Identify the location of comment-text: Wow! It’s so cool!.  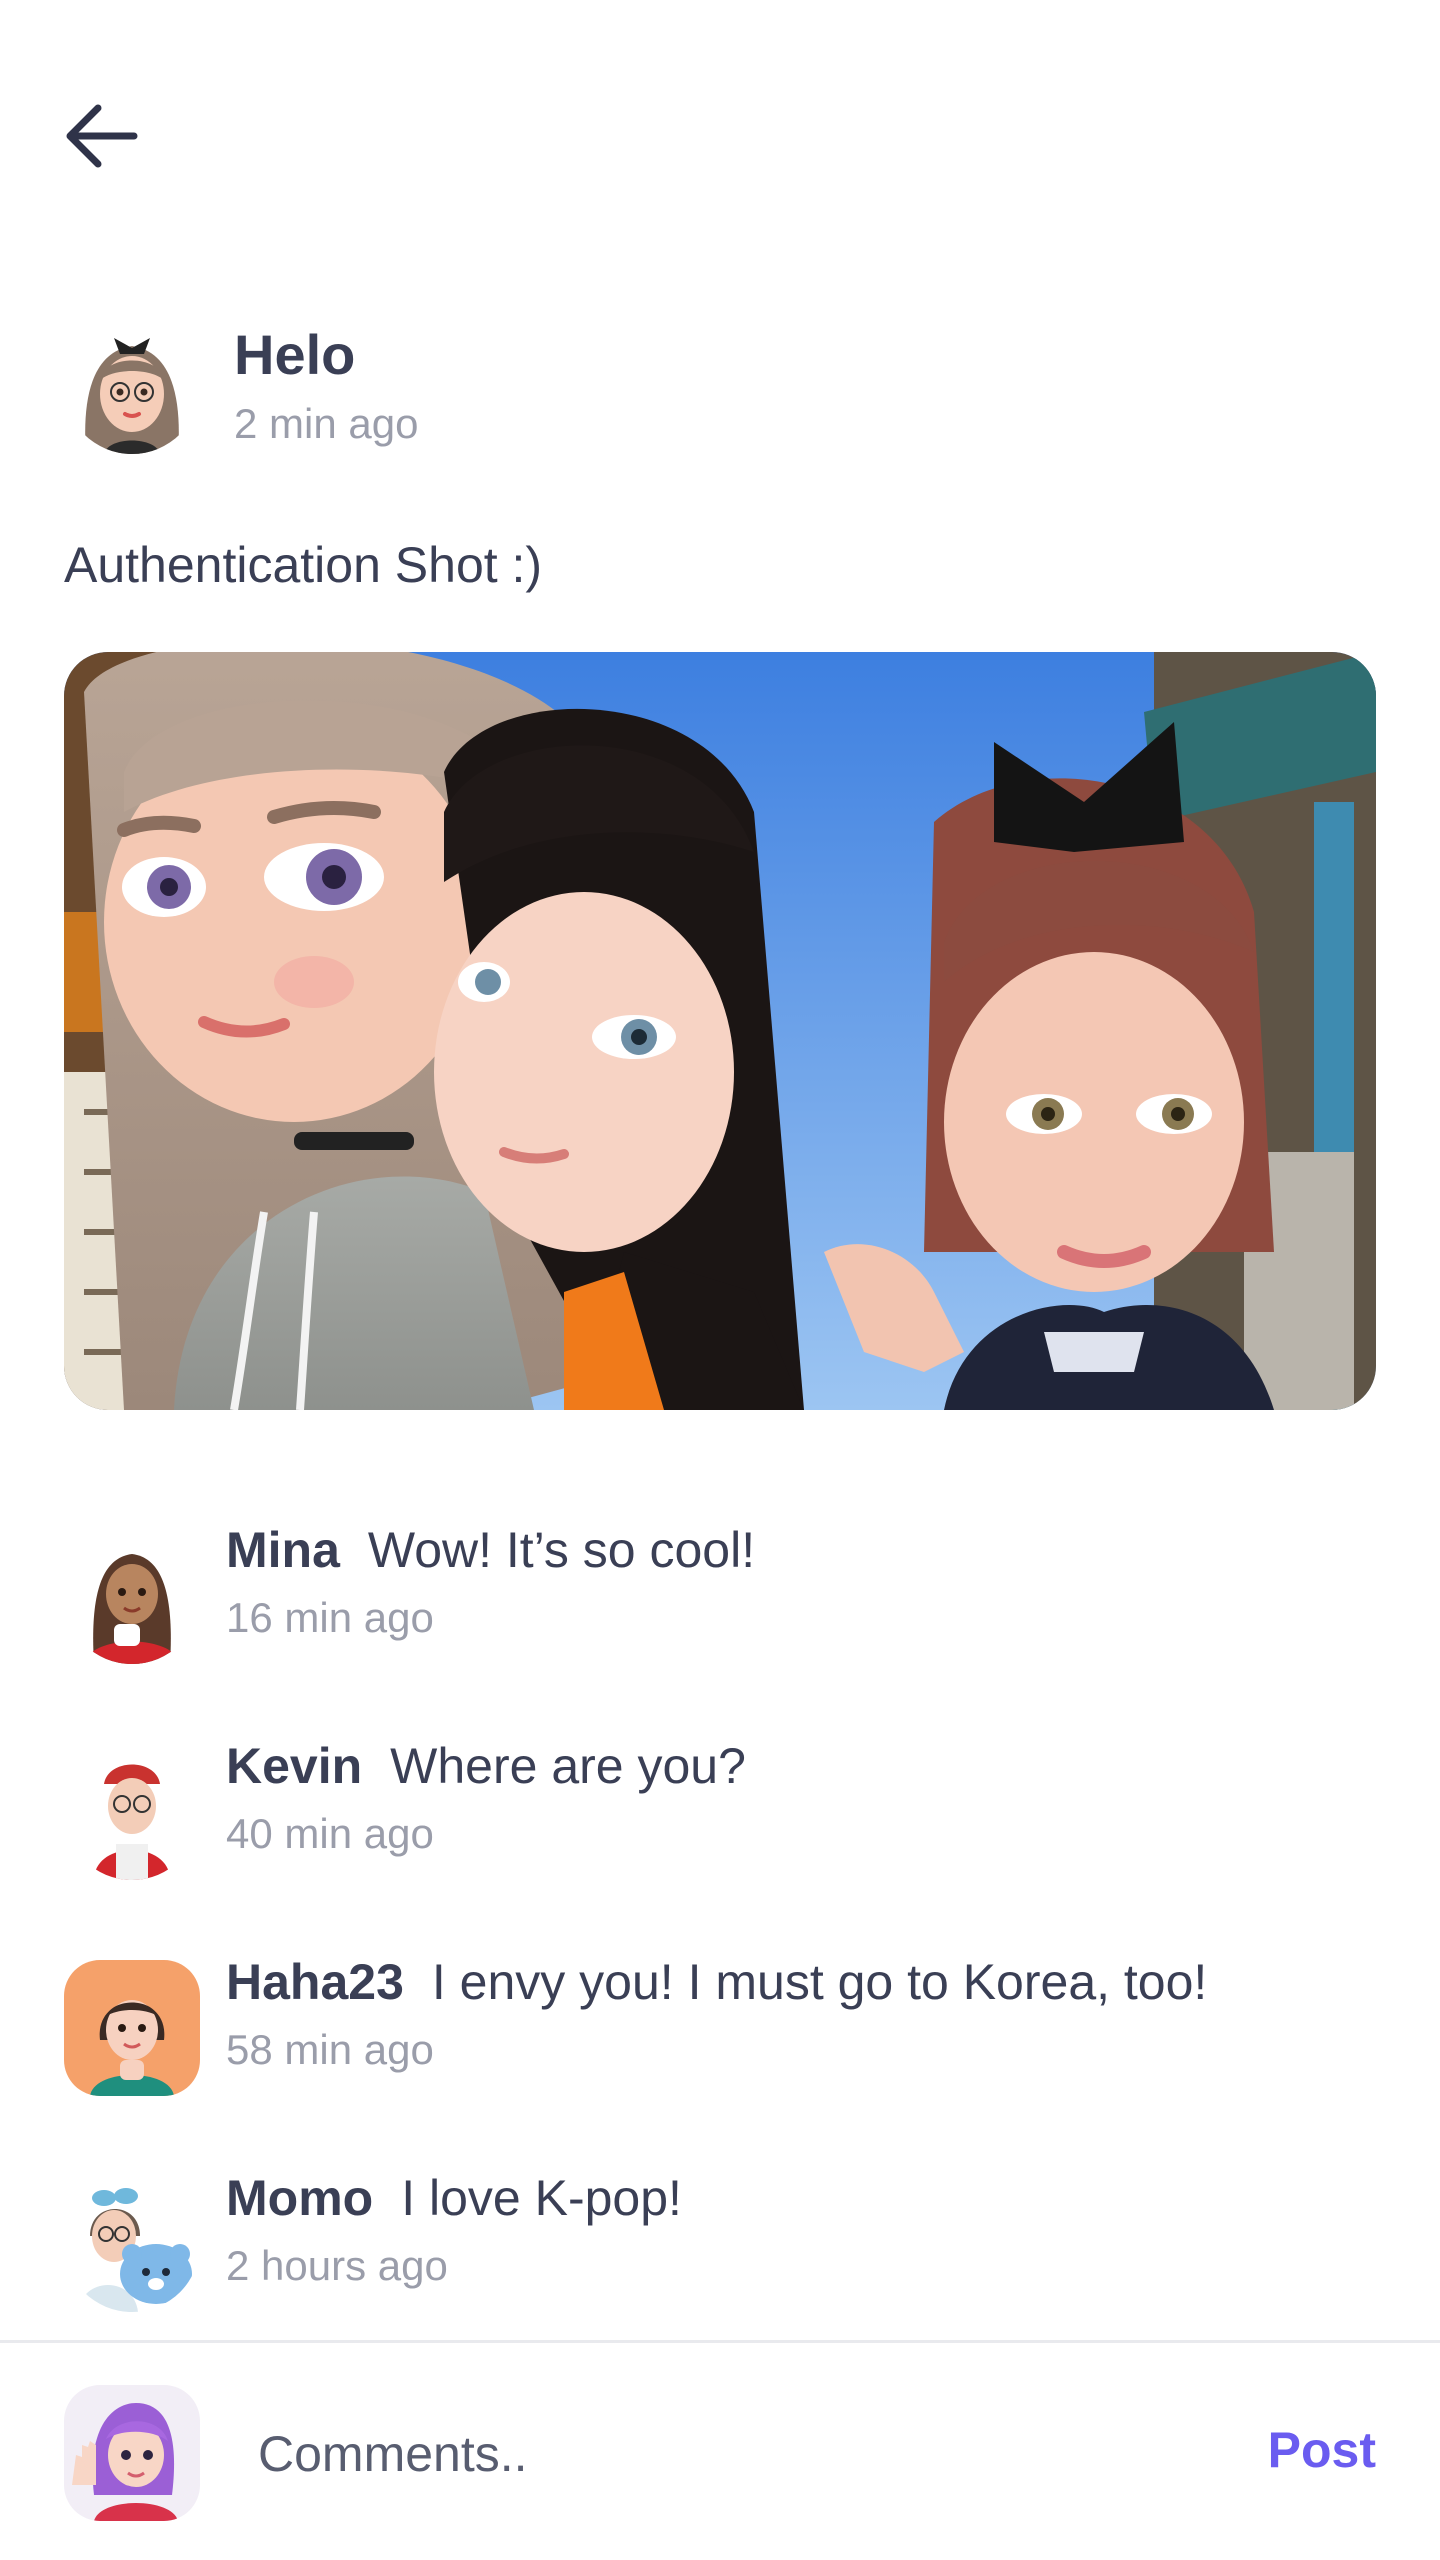
(561, 1550).